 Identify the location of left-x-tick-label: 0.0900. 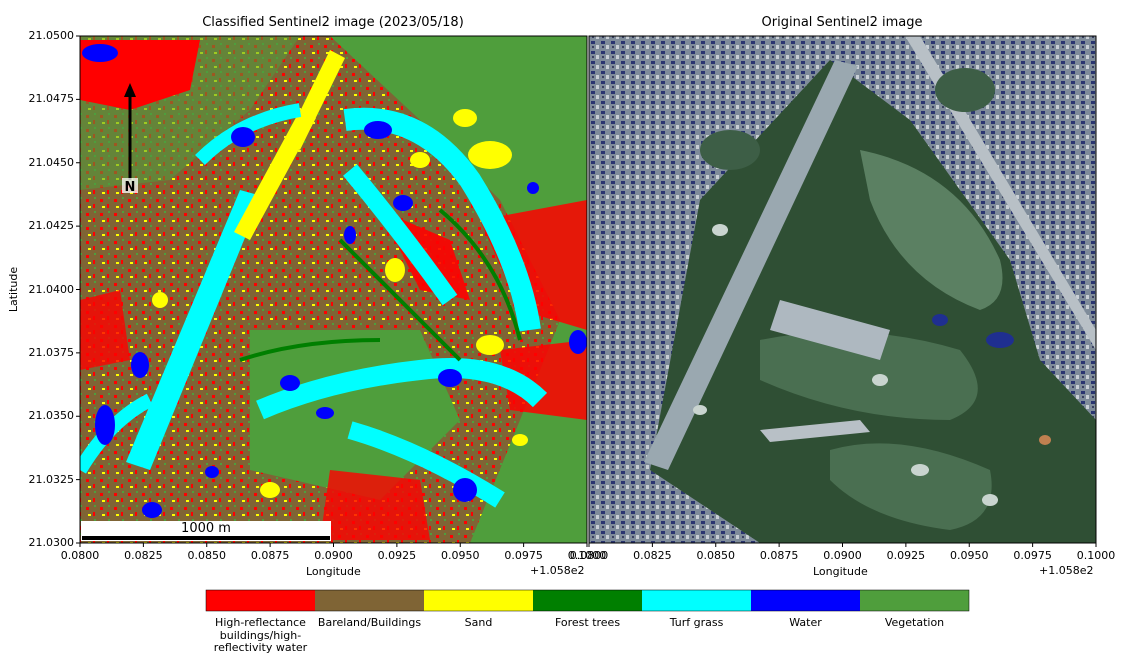
(333, 555).